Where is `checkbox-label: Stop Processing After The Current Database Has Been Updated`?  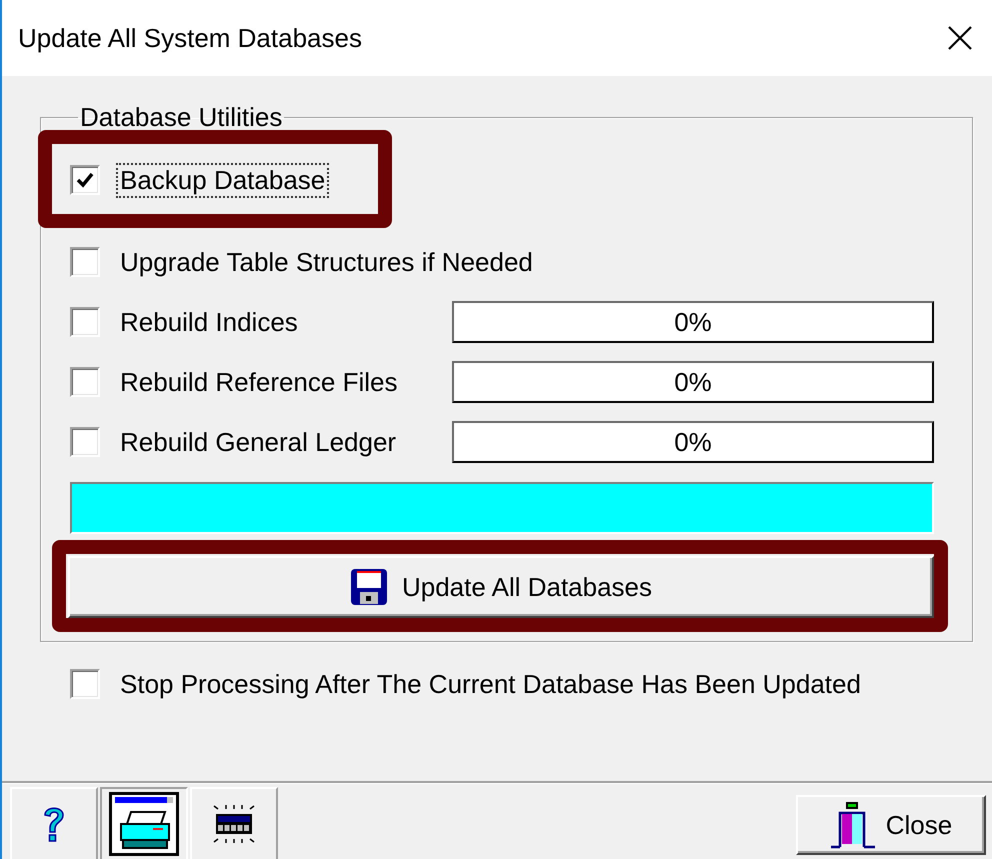 checkbox-label: Stop Processing After The Current Database Has Been Updated is located at coordinates (490, 684).